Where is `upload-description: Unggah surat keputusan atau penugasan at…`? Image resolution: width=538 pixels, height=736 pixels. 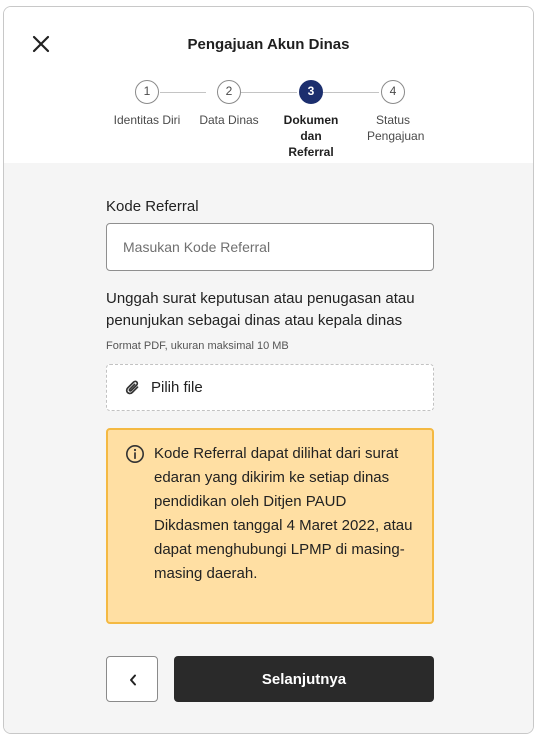
upload-description: Unggah surat keputusan atau penugasan at… is located at coordinates (260, 309).